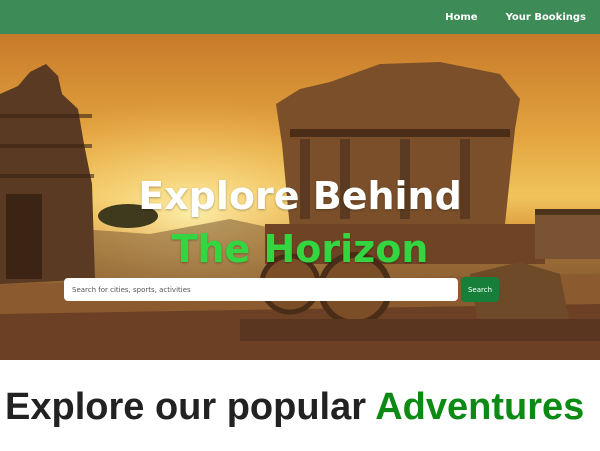 Image resolution: width=600 pixels, height=451 pixels. Describe the element at coordinates (186, 407) in the screenshot. I see `heading-prefix: Explore our popular` at that location.